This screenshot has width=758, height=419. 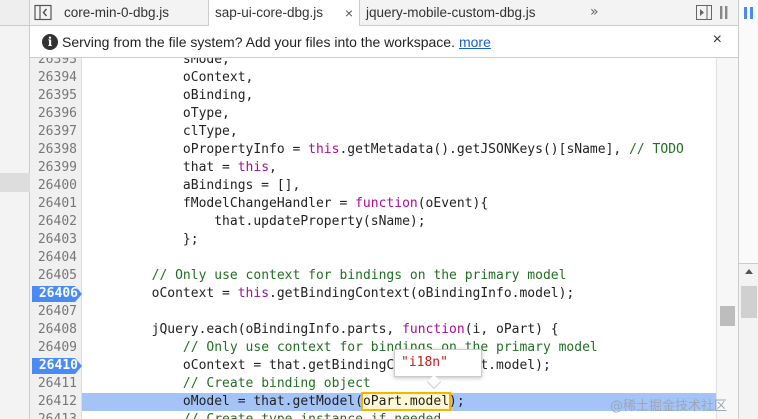 I want to click on code-line: 26402 that.updateProperty(sName);, so click(x=384, y=222).